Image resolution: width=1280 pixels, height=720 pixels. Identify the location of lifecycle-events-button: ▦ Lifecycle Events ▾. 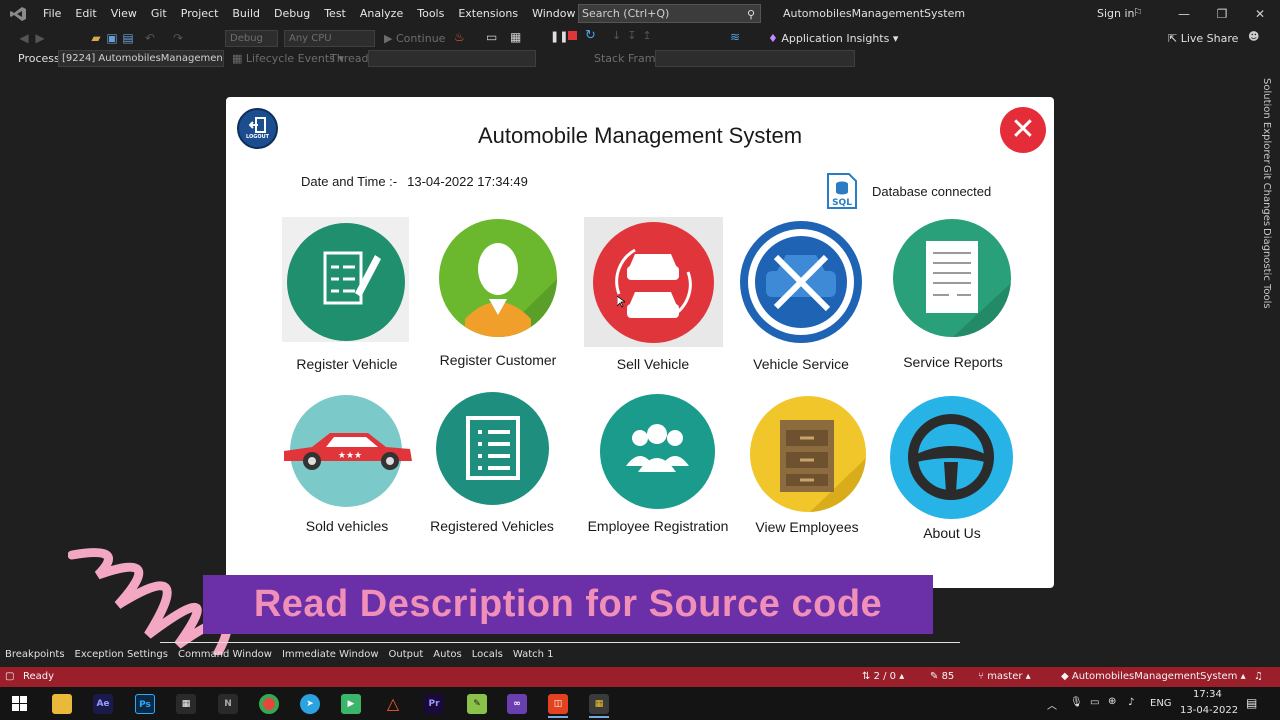
(288, 58).